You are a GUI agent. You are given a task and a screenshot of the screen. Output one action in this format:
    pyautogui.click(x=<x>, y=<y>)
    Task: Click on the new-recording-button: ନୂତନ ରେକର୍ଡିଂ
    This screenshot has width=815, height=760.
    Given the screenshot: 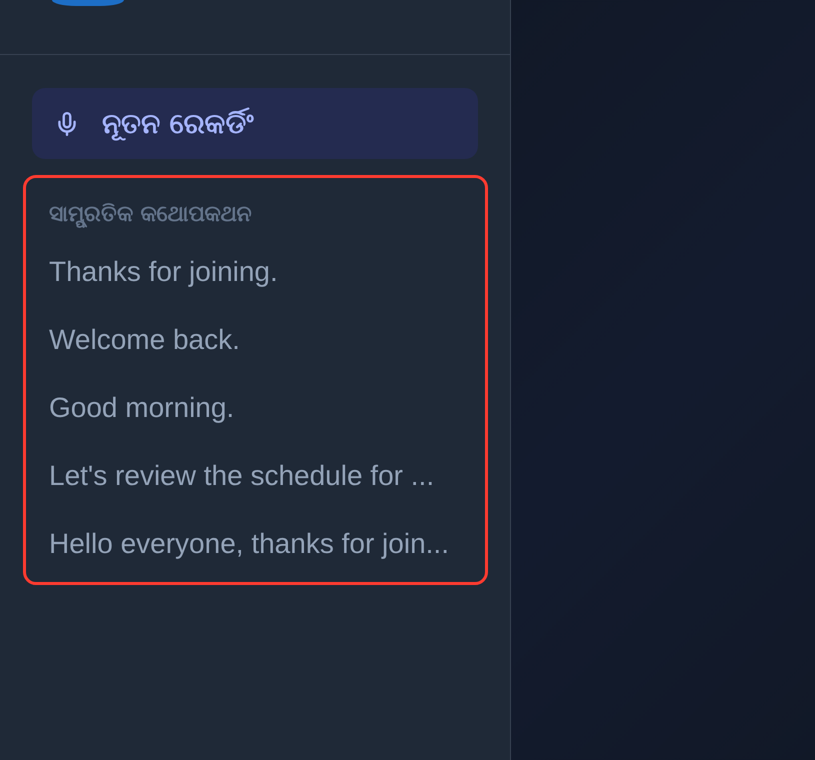 What is the action you would take?
    pyautogui.click(x=255, y=123)
    